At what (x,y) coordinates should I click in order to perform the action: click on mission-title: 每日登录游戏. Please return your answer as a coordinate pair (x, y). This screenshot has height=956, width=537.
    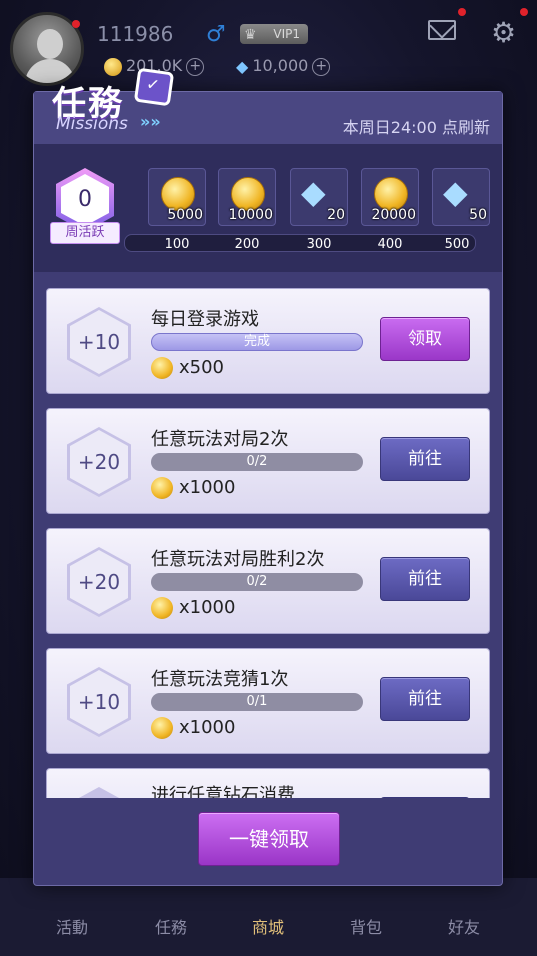
    Looking at the image, I should click on (205, 319).